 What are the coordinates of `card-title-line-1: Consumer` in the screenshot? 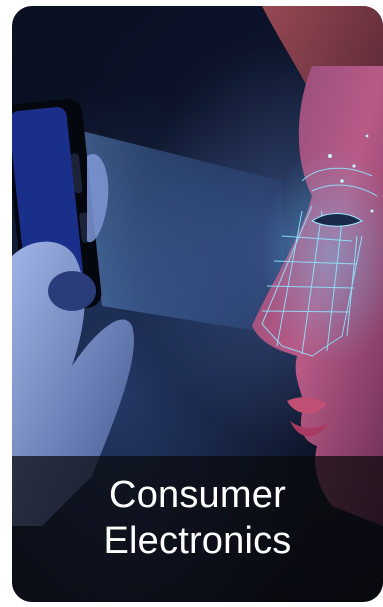 It's located at (197, 495).